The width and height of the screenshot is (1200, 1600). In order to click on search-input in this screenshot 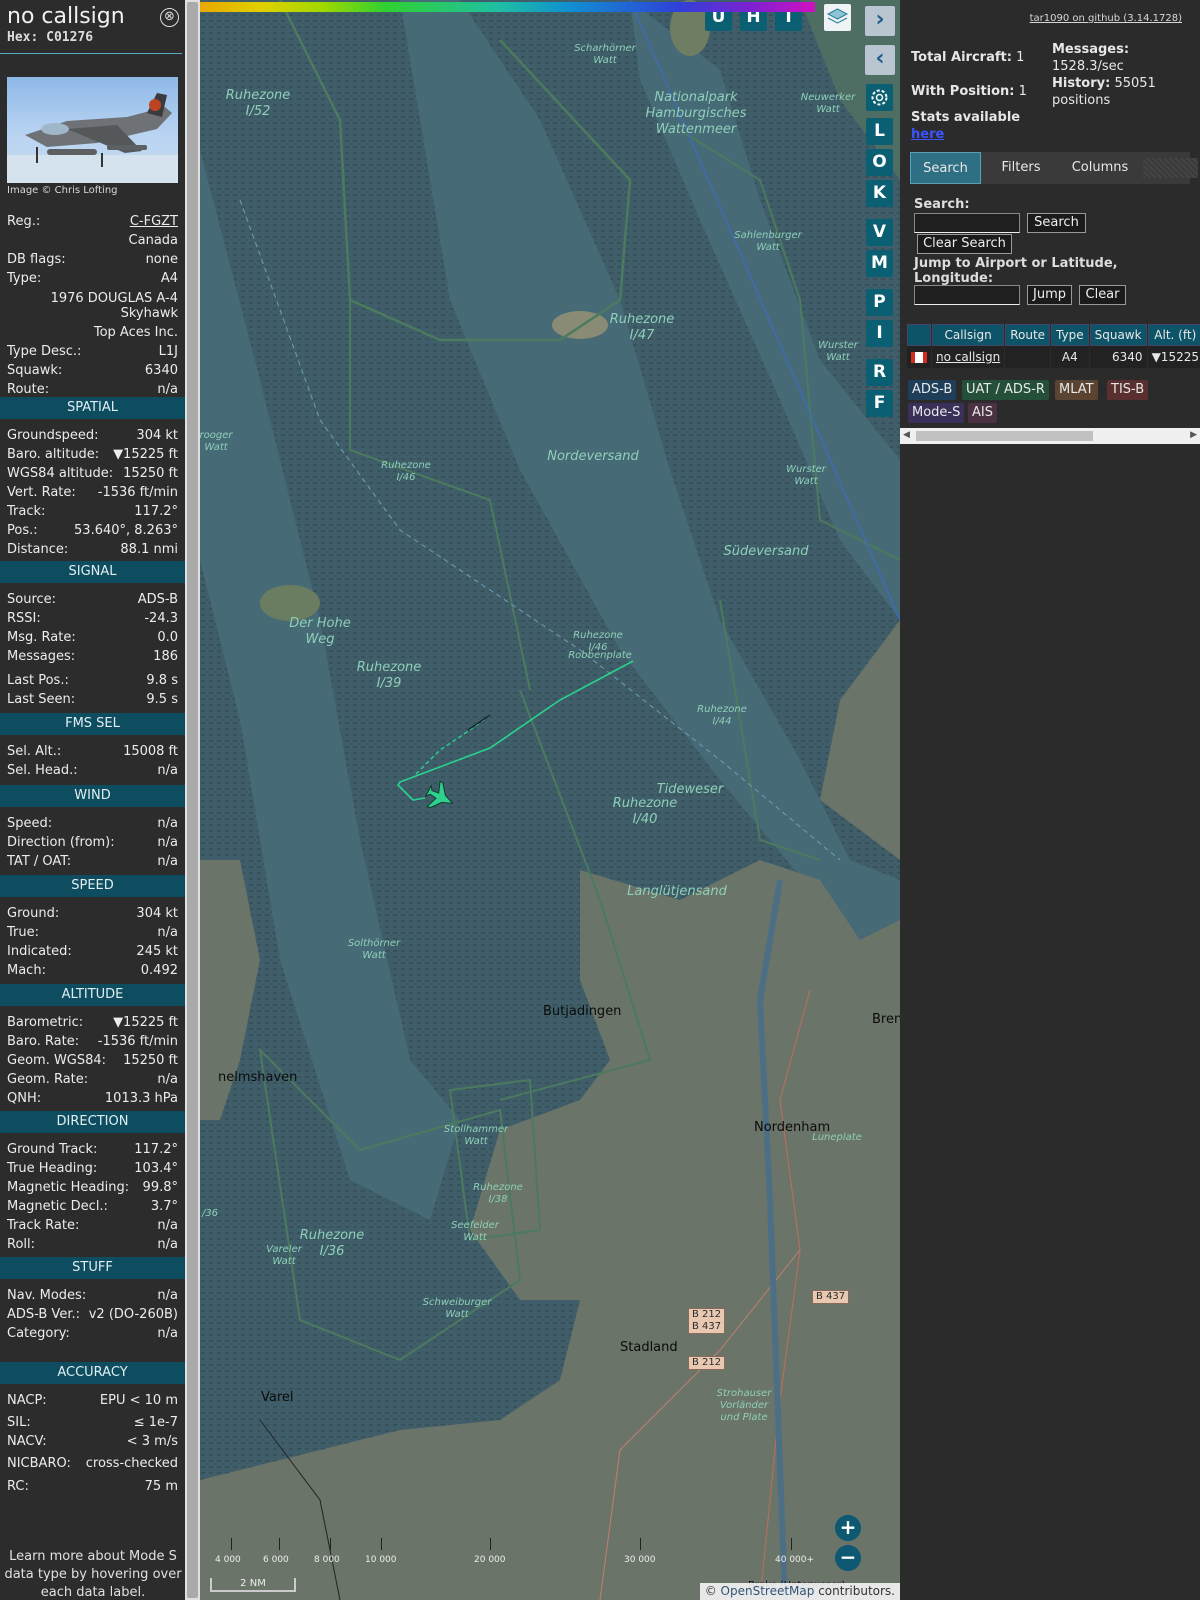, I will do `click(967, 223)`.